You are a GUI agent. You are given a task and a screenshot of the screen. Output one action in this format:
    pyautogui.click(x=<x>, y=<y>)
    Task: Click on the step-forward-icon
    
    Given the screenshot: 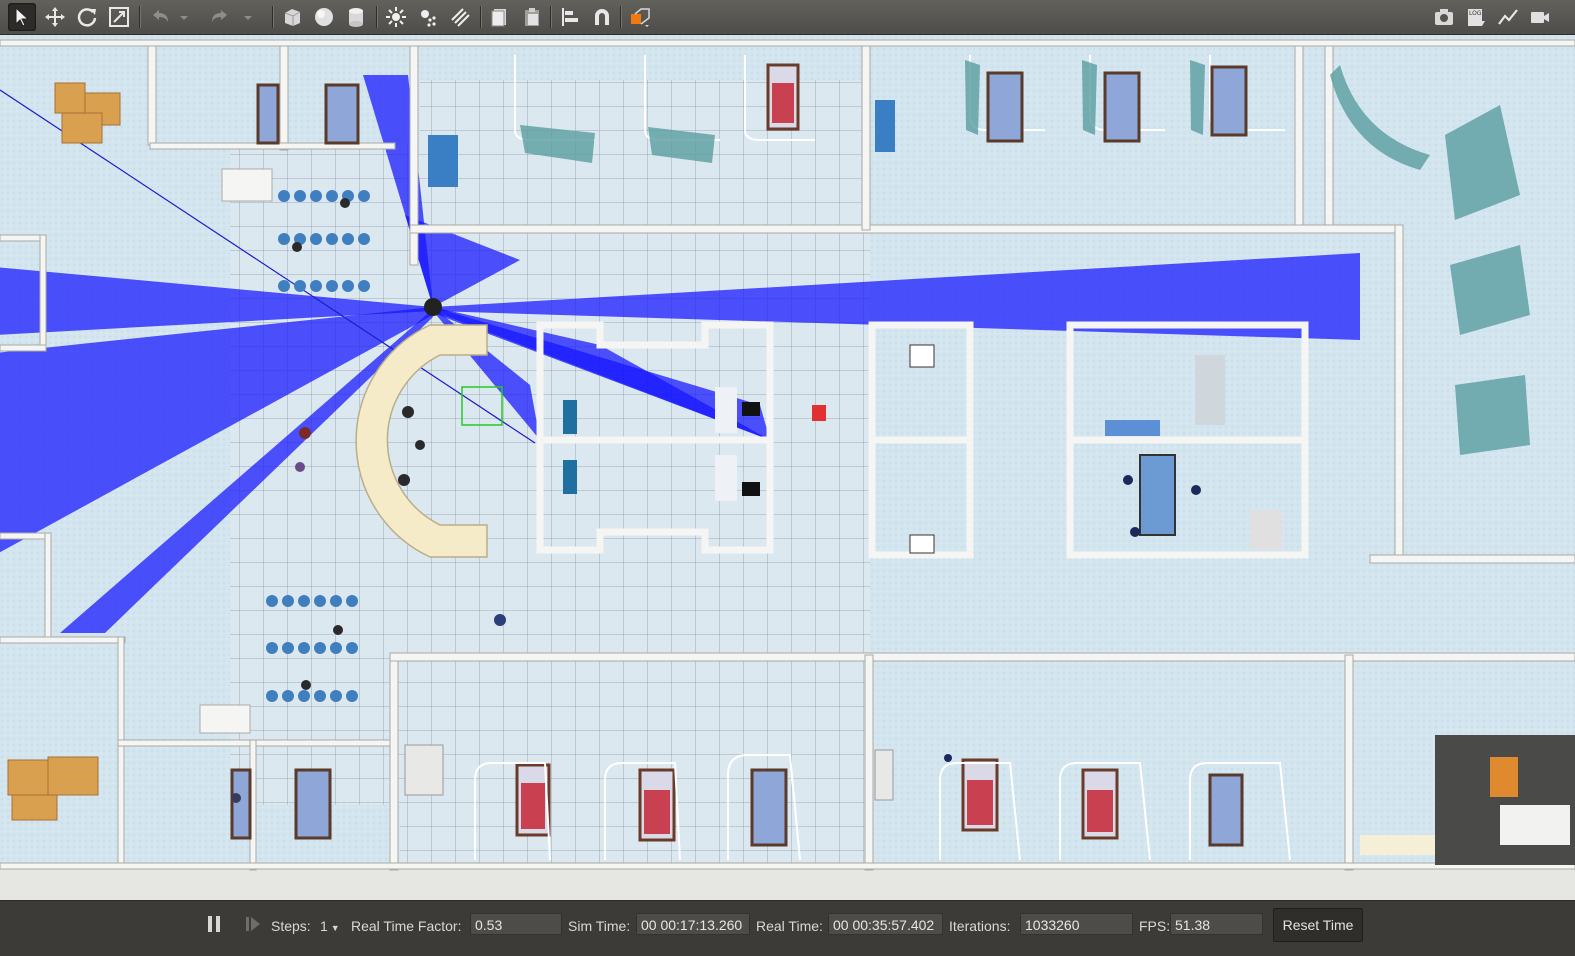 What is the action you would take?
    pyautogui.click(x=253, y=924)
    